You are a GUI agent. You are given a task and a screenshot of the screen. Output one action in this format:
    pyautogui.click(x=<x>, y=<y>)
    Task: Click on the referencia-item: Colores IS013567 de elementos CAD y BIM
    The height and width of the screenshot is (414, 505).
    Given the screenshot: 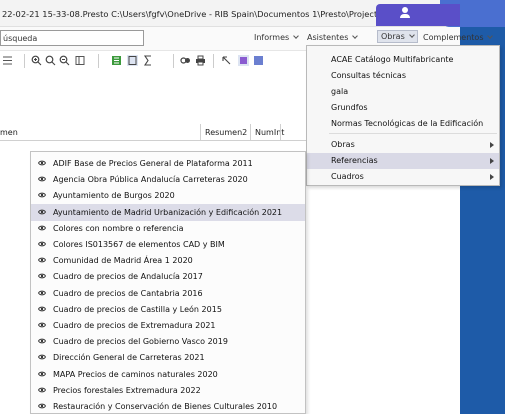 What is the action you would take?
    pyautogui.click(x=168, y=244)
    